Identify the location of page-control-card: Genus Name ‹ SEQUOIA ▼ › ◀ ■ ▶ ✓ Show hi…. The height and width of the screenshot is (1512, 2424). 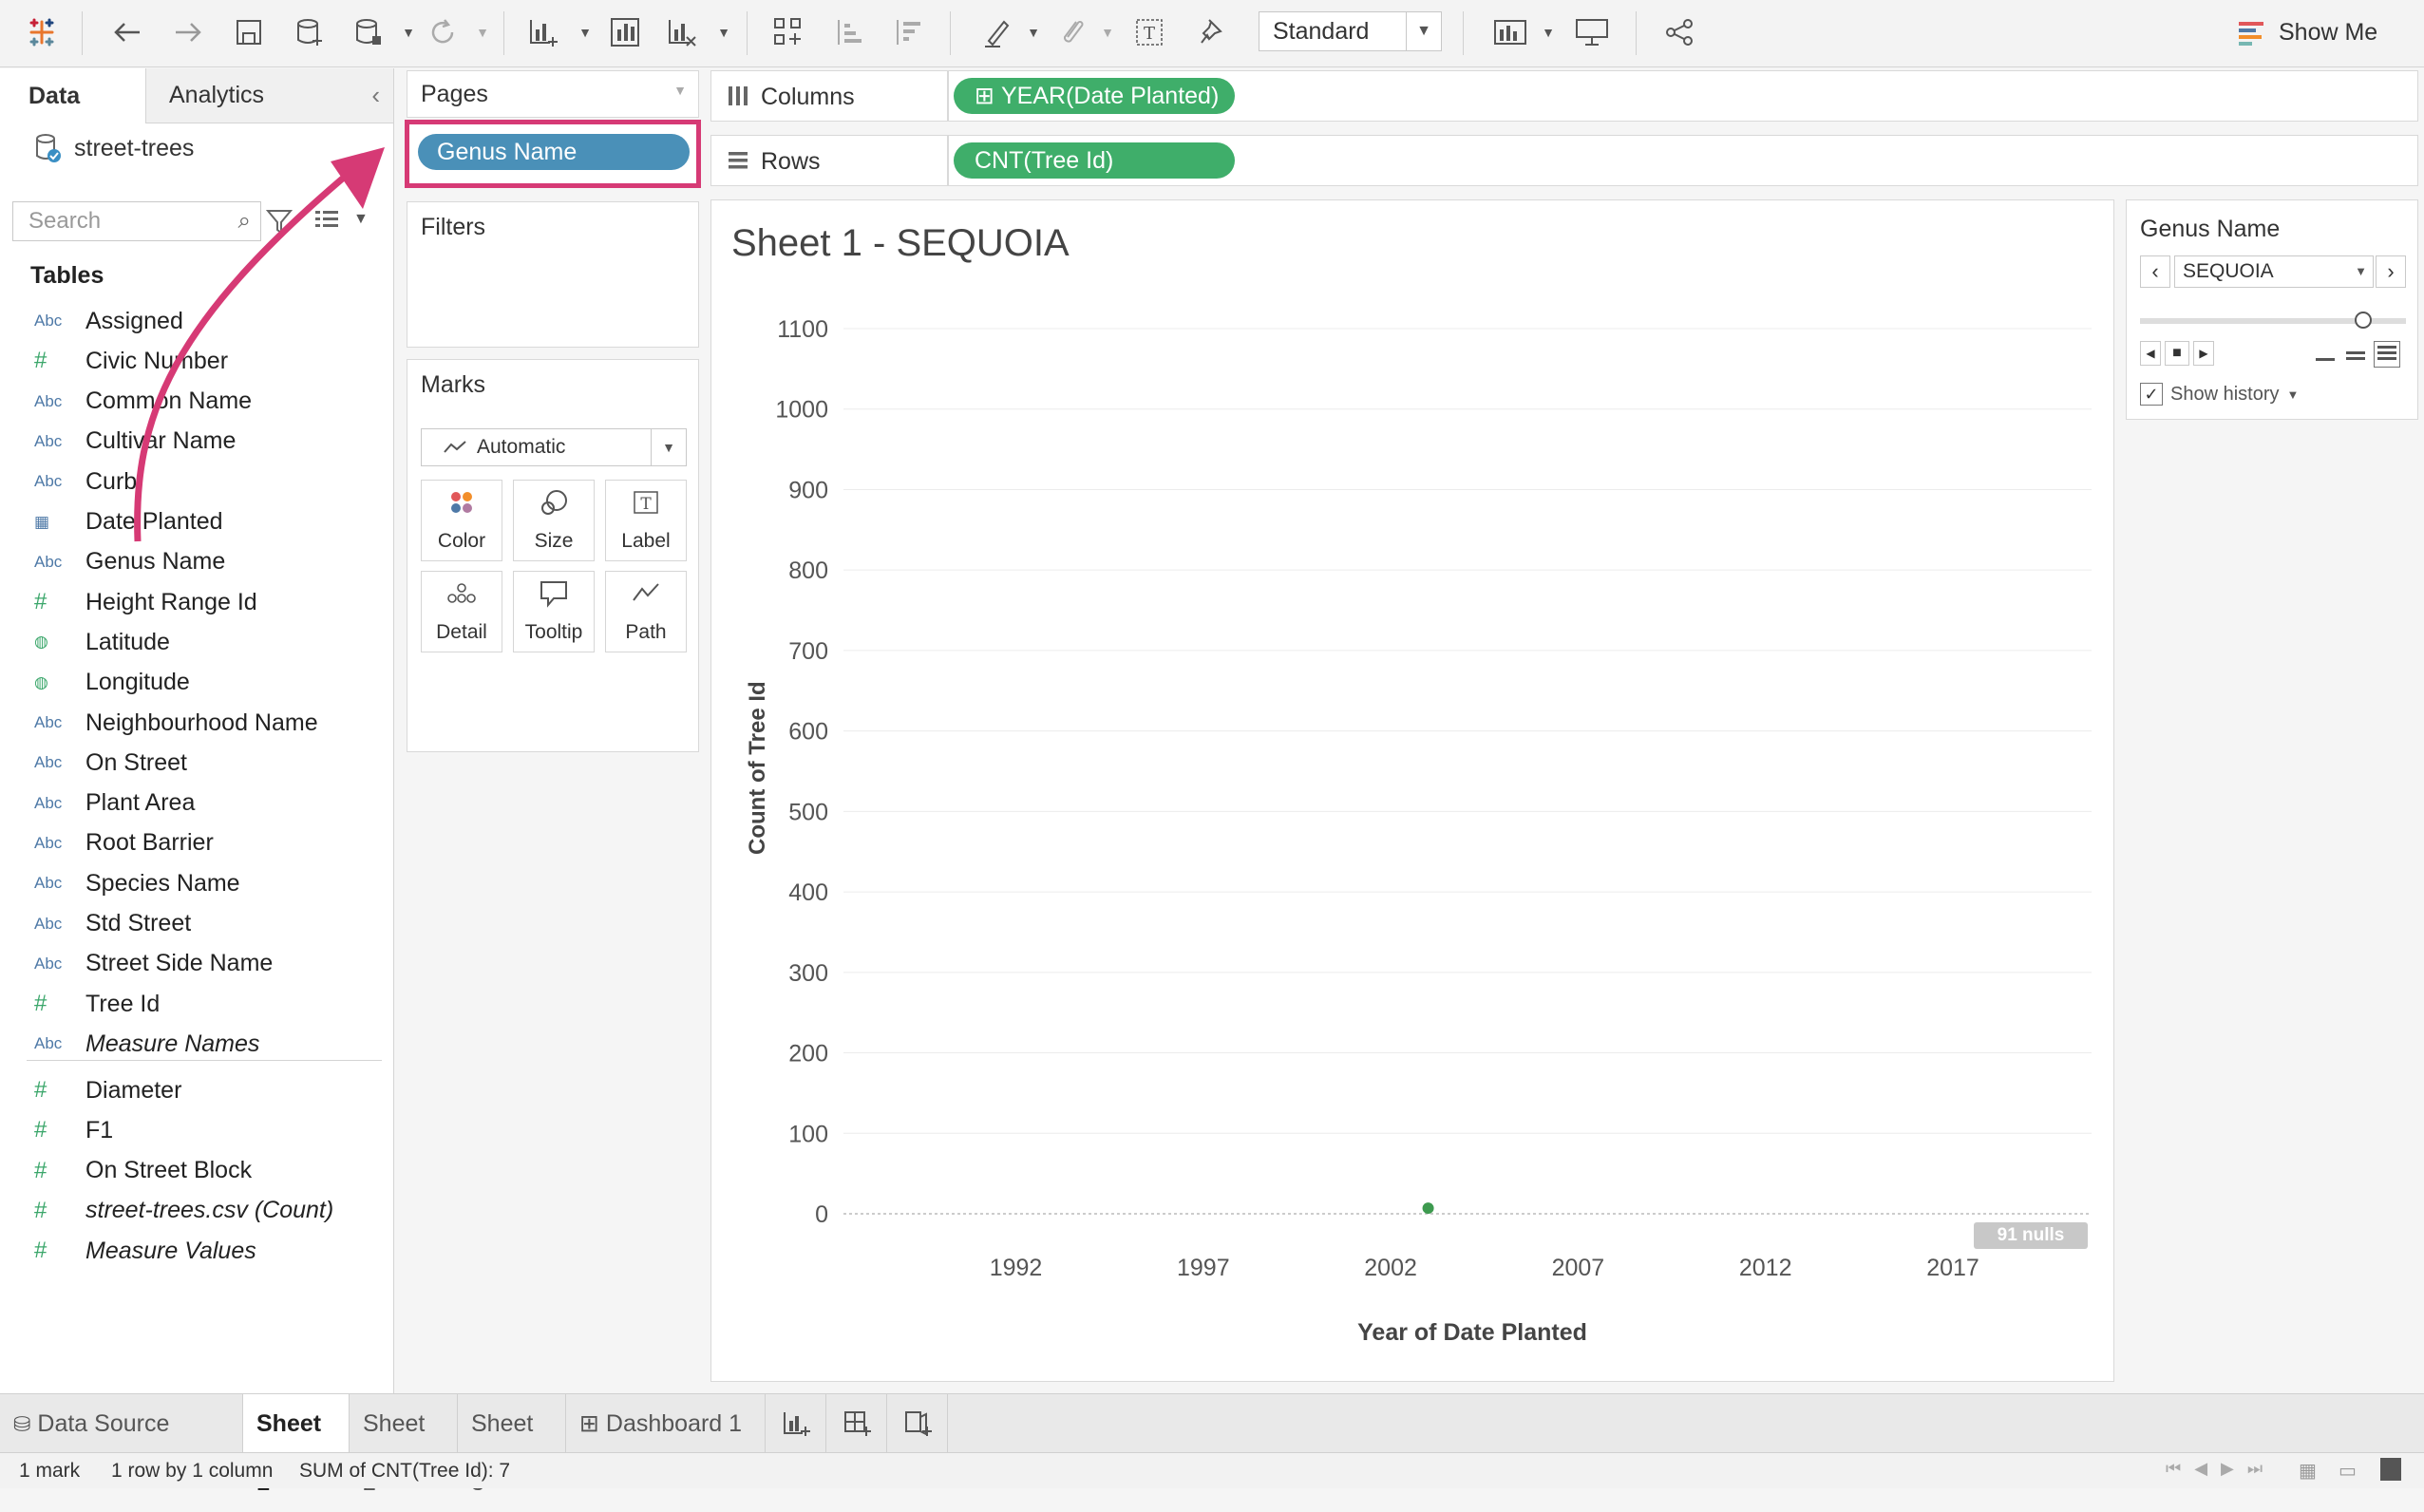
(2272, 310).